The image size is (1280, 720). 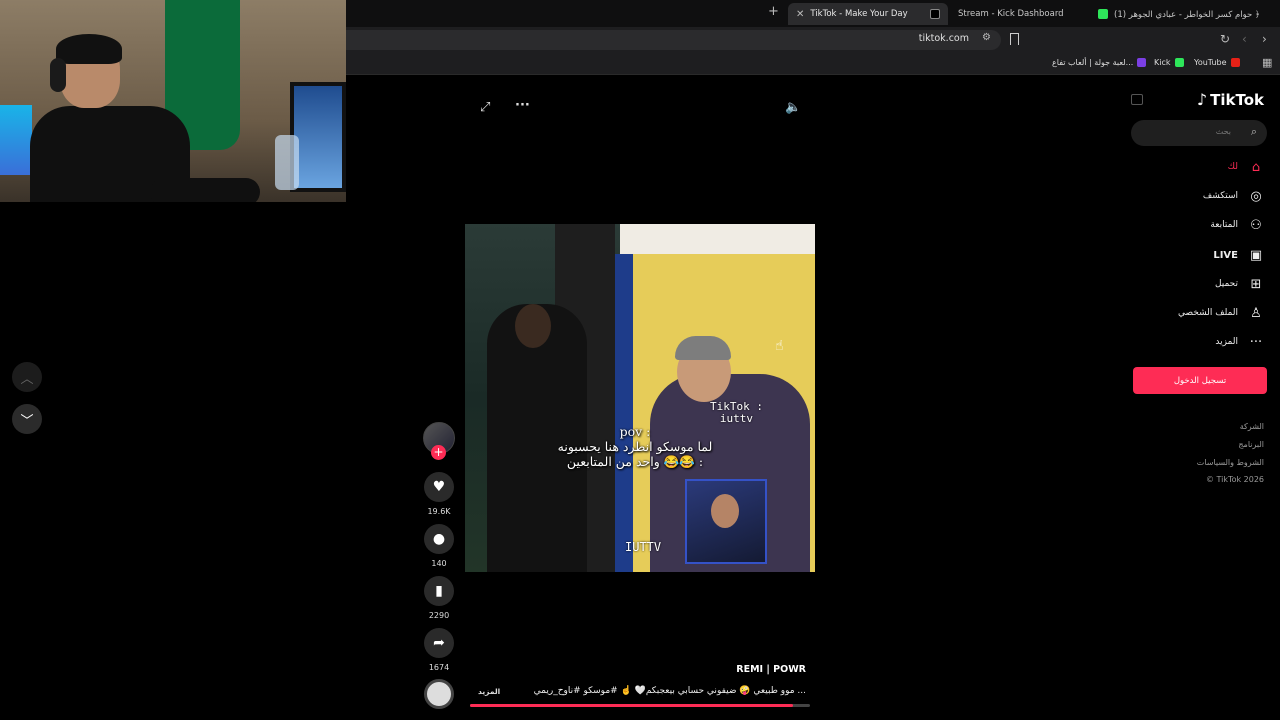 I want to click on footer-link-terms: الشروط والسياسات, so click(x=1230, y=462).